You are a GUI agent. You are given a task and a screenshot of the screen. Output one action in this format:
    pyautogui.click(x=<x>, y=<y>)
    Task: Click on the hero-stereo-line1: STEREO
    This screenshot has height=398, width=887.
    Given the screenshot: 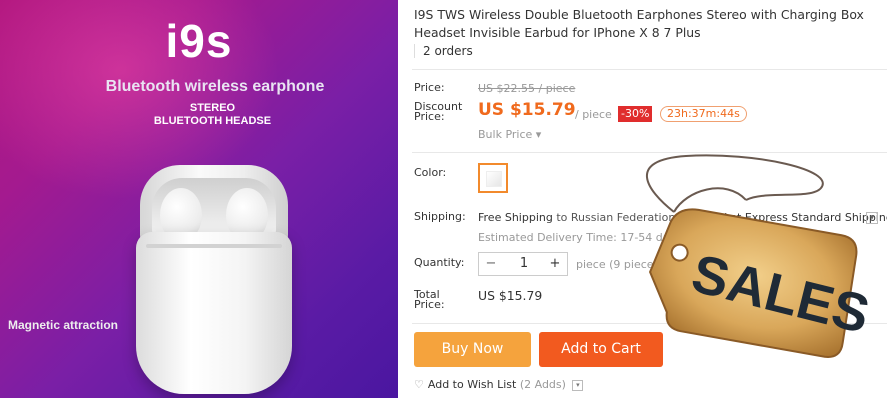 What is the action you would take?
    pyautogui.click(x=212, y=108)
    